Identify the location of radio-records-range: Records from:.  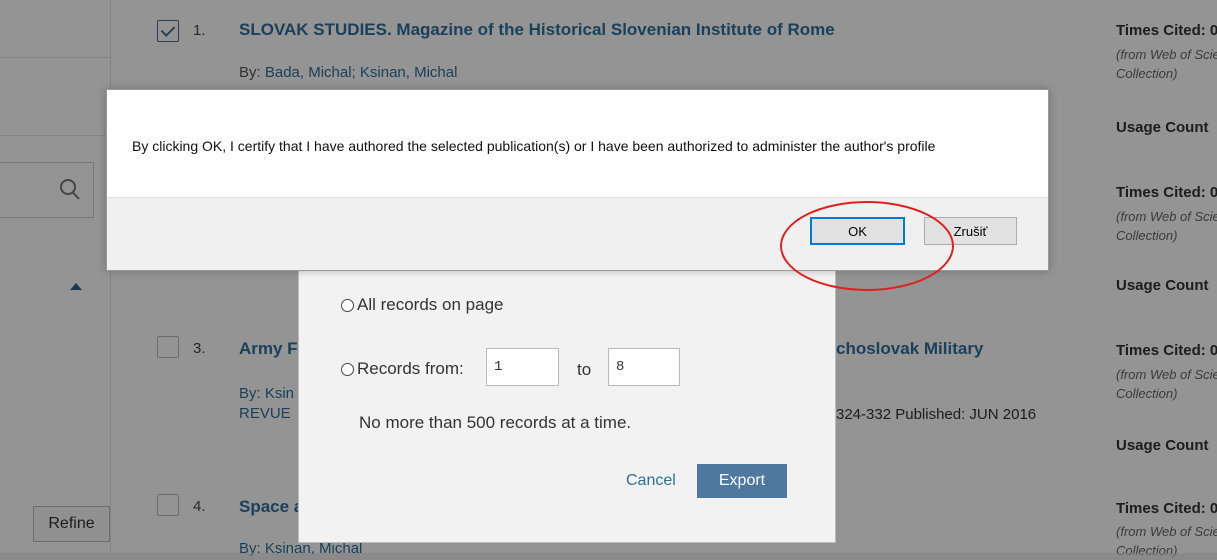
(402, 369).